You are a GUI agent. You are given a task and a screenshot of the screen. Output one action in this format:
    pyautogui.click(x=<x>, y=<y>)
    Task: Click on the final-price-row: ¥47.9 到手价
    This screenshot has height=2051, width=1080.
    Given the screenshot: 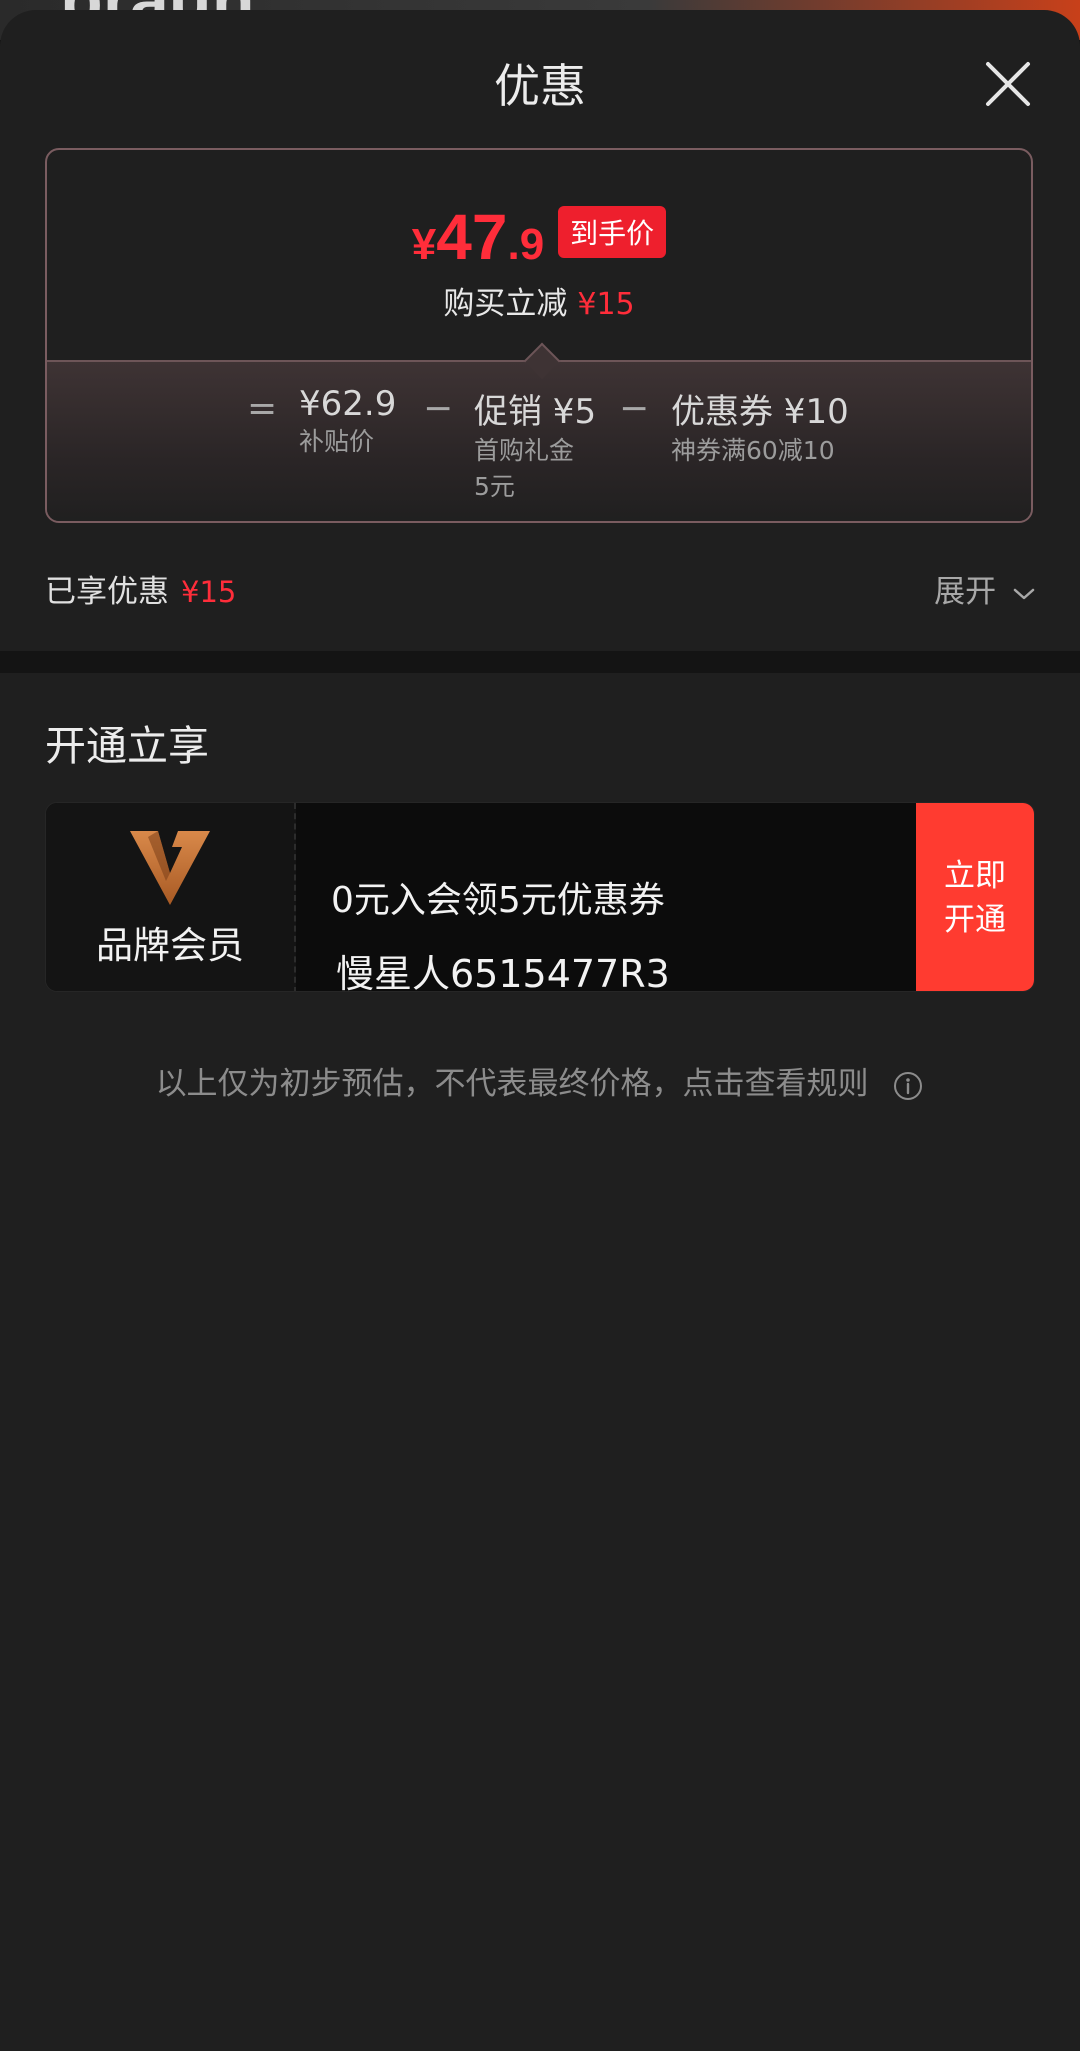 What is the action you would take?
    pyautogui.click(x=539, y=237)
    